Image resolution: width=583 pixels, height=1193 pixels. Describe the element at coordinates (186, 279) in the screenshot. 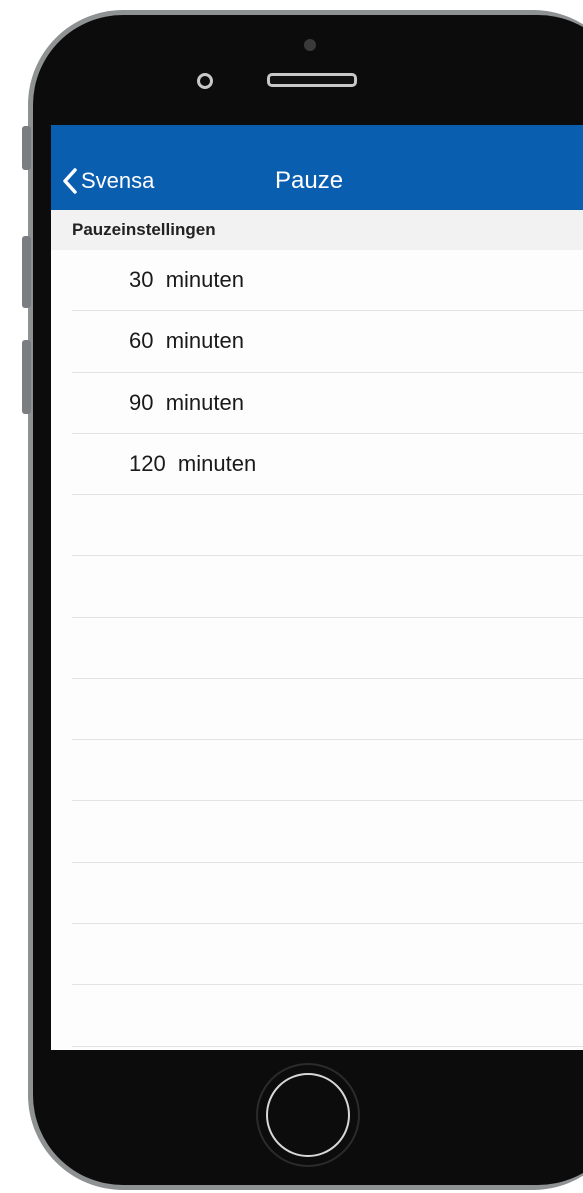

I see `option-label: 30 minuten` at that location.